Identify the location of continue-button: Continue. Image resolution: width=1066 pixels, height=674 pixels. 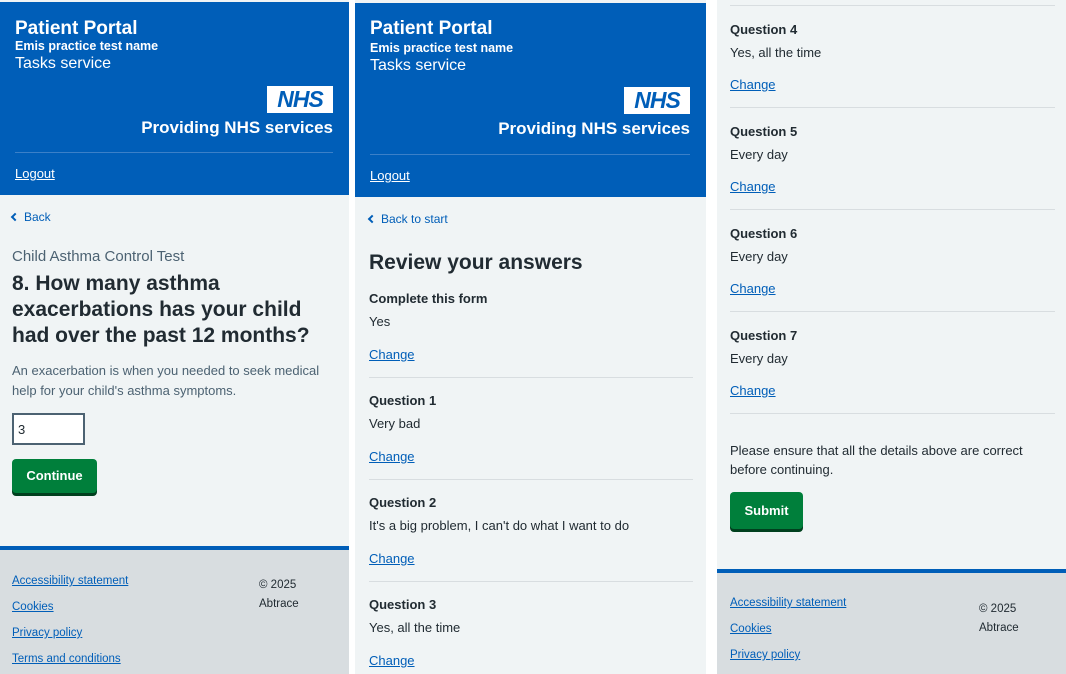
(54, 476).